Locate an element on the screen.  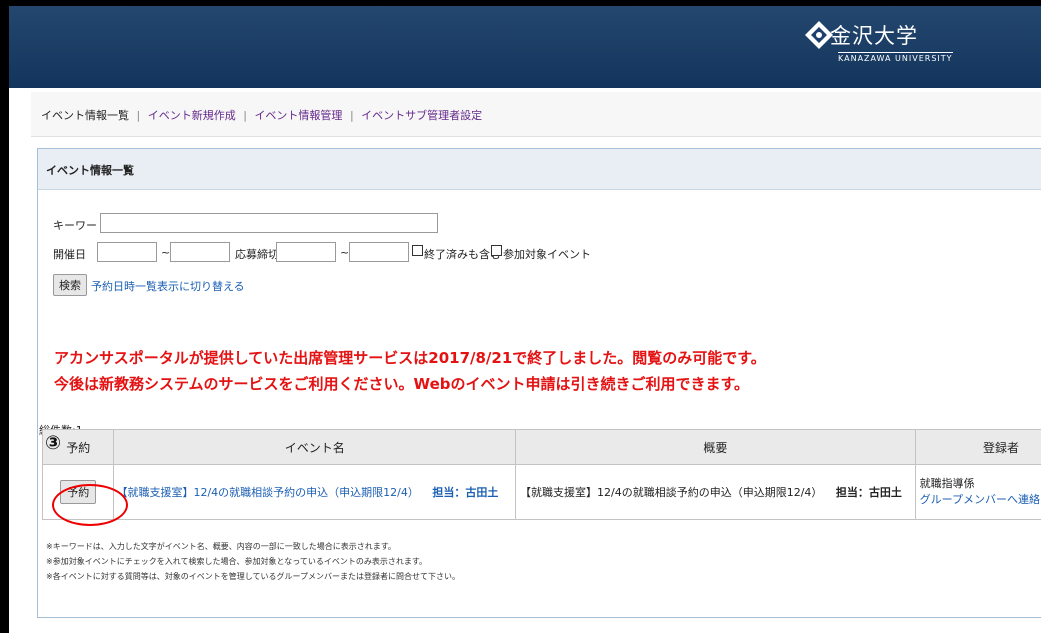
summary-cell: 【就職支援室】12/4の就職相談予約の申込（申込期限12/4） 担当：古田土 is located at coordinates (715, 492).